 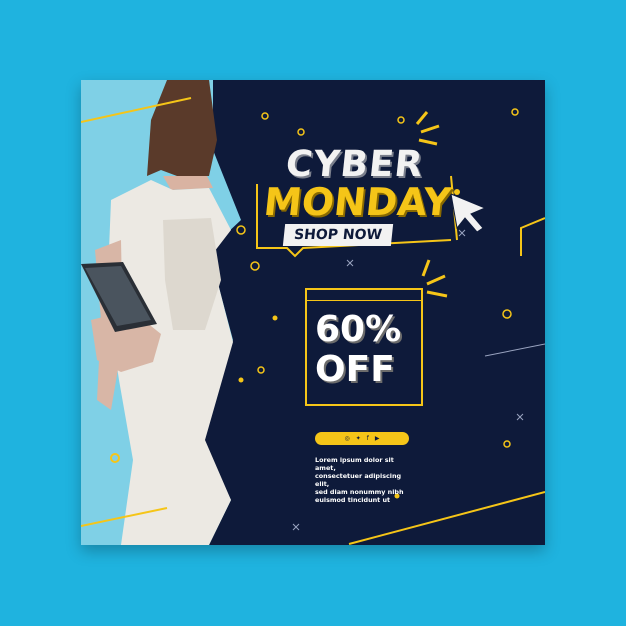 What do you see at coordinates (358, 438) in the screenshot?
I see `twitter-icon: ✦` at bounding box center [358, 438].